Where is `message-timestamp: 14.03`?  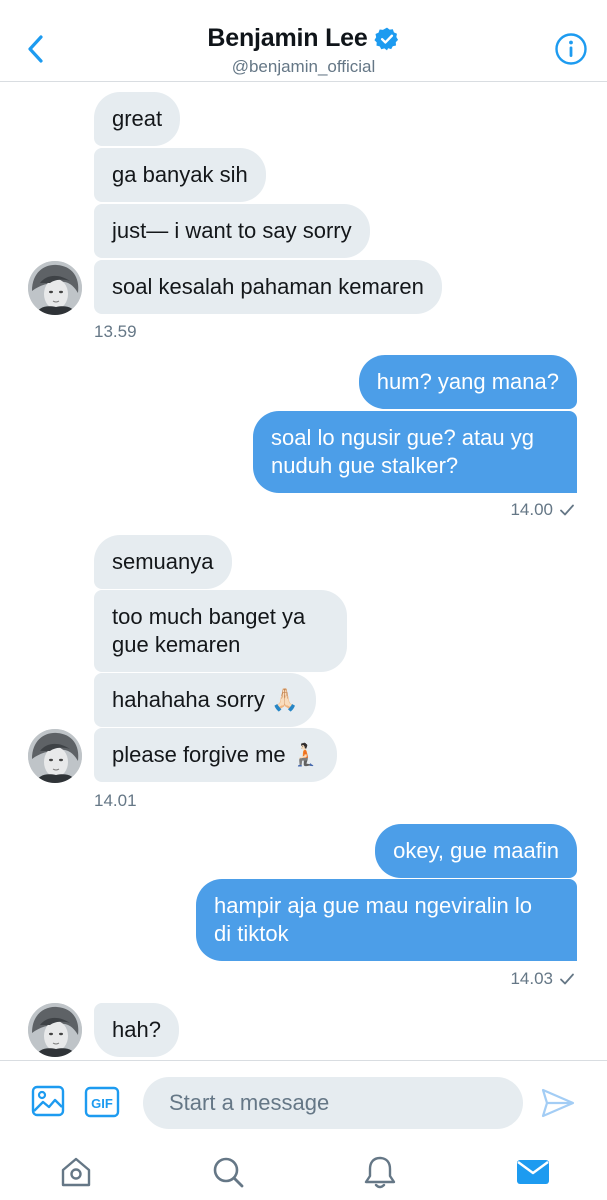
message-timestamp: 14.03 is located at coordinates (531, 978).